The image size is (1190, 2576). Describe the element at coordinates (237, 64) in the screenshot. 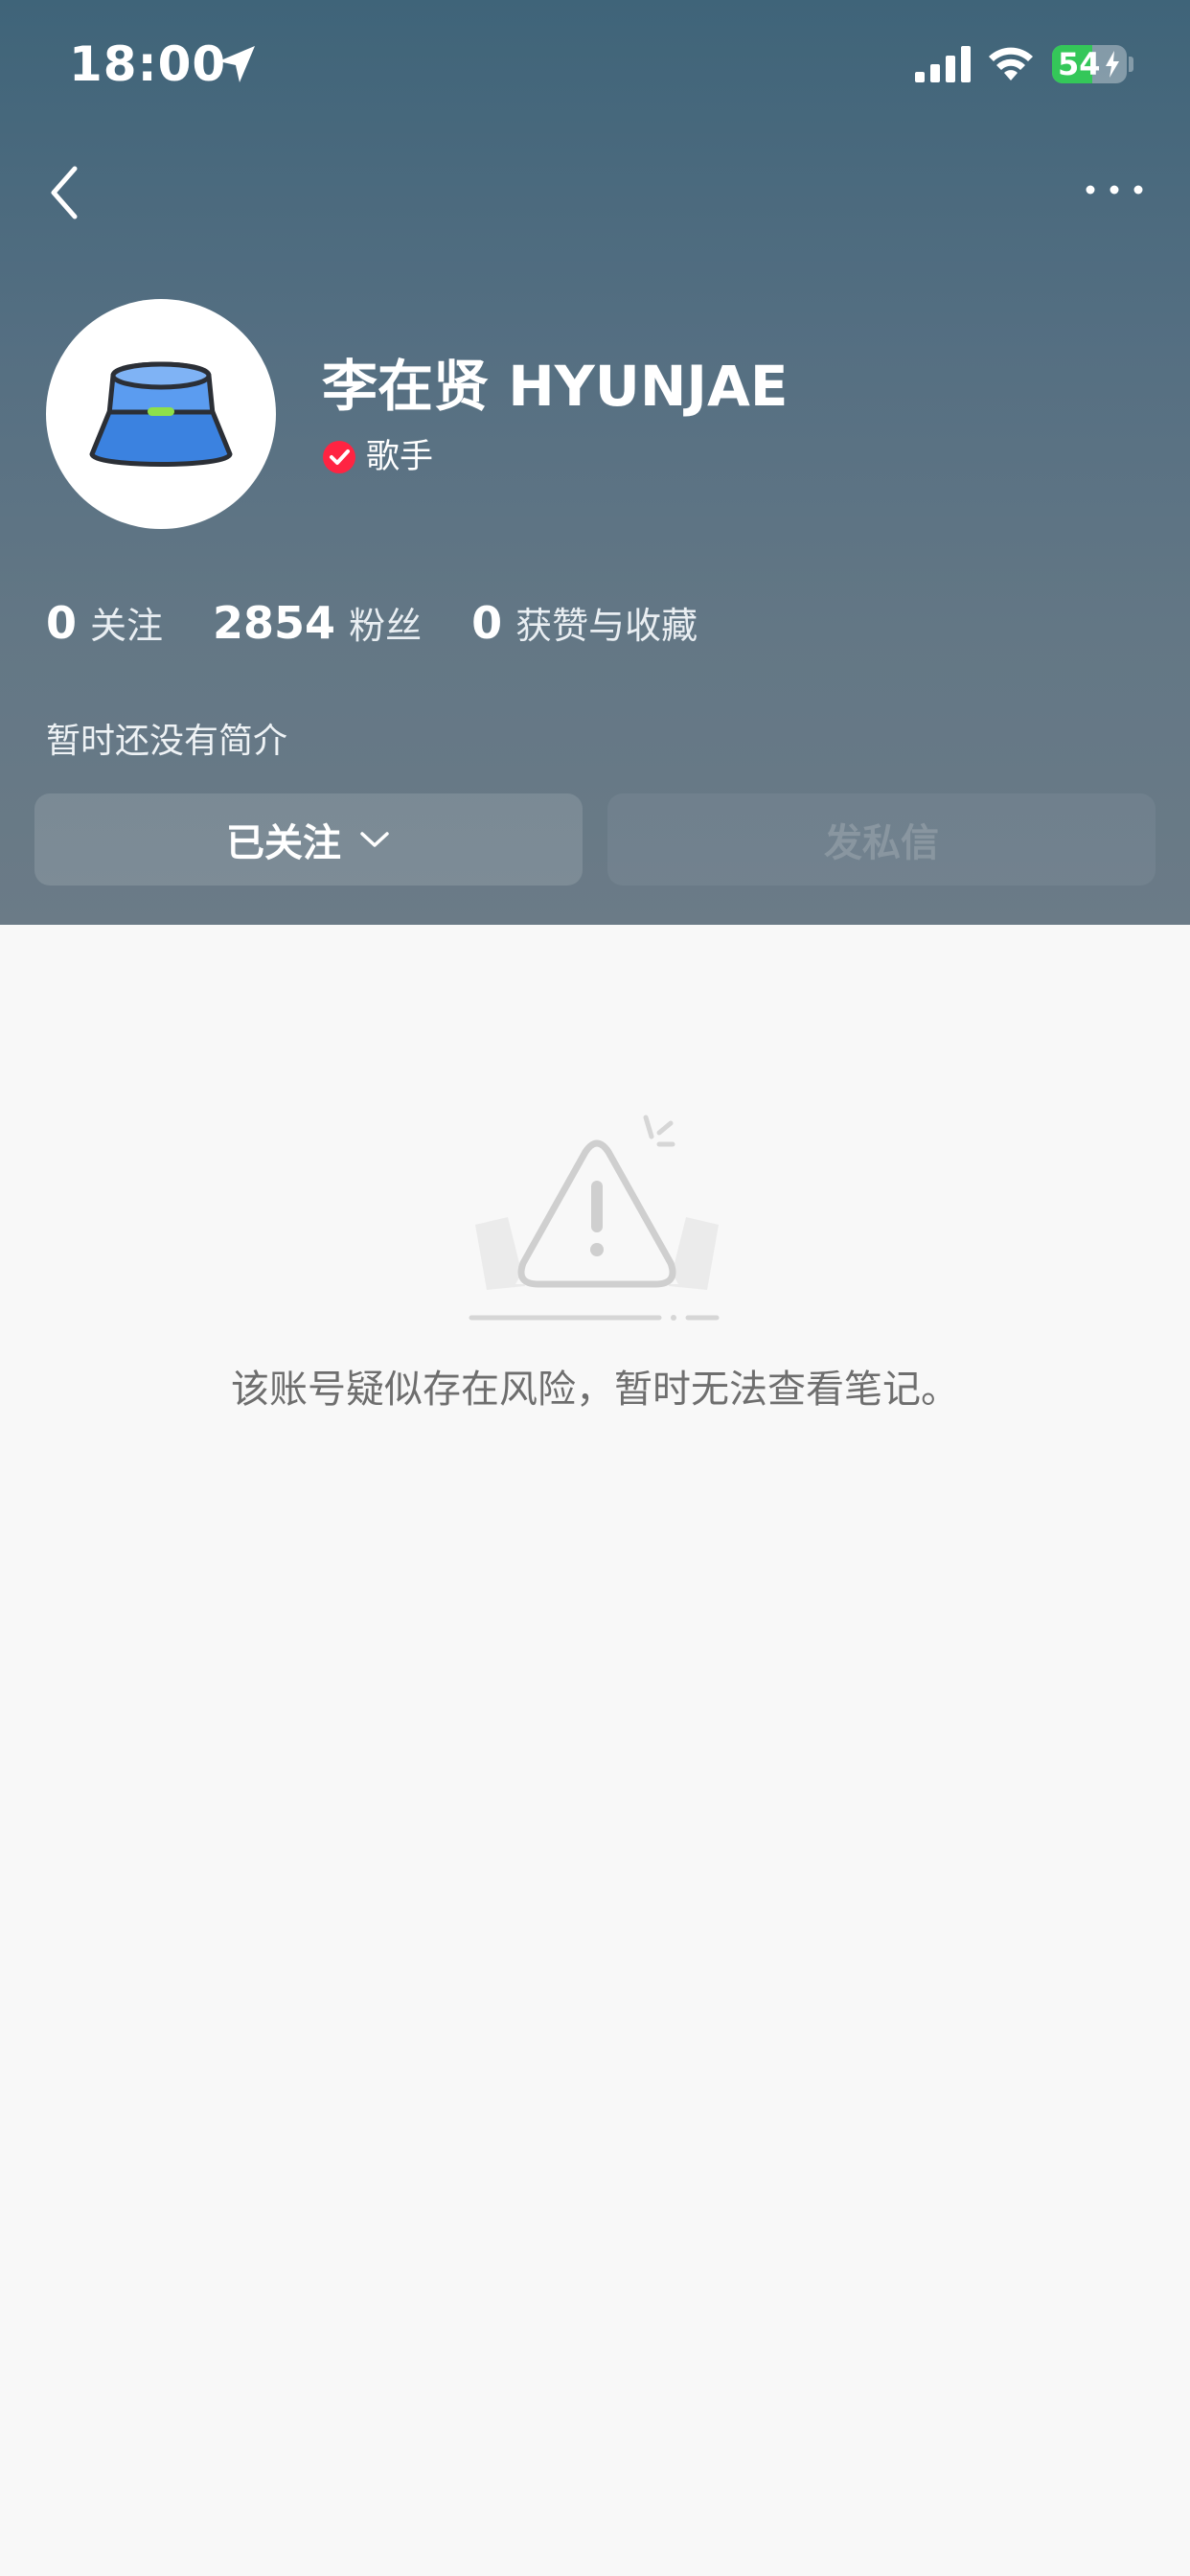

I see `location-arrow-icon` at that location.